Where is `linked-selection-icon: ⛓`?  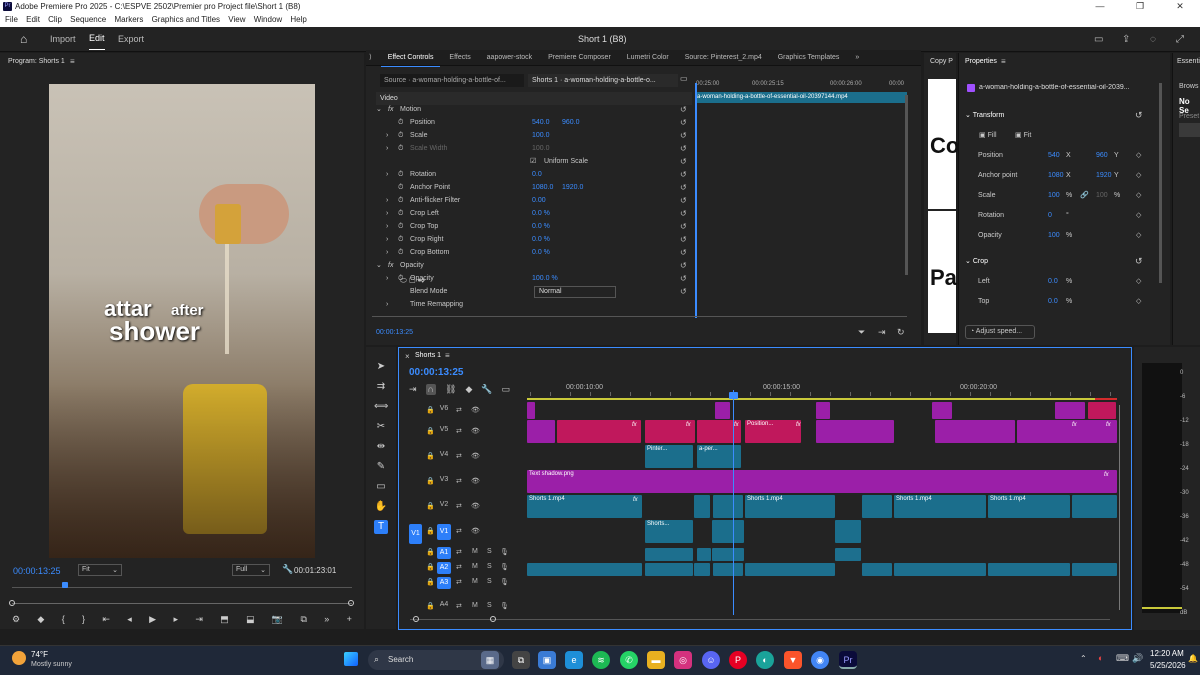 linked-selection-icon: ⛓ is located at coordinates (450, 389).